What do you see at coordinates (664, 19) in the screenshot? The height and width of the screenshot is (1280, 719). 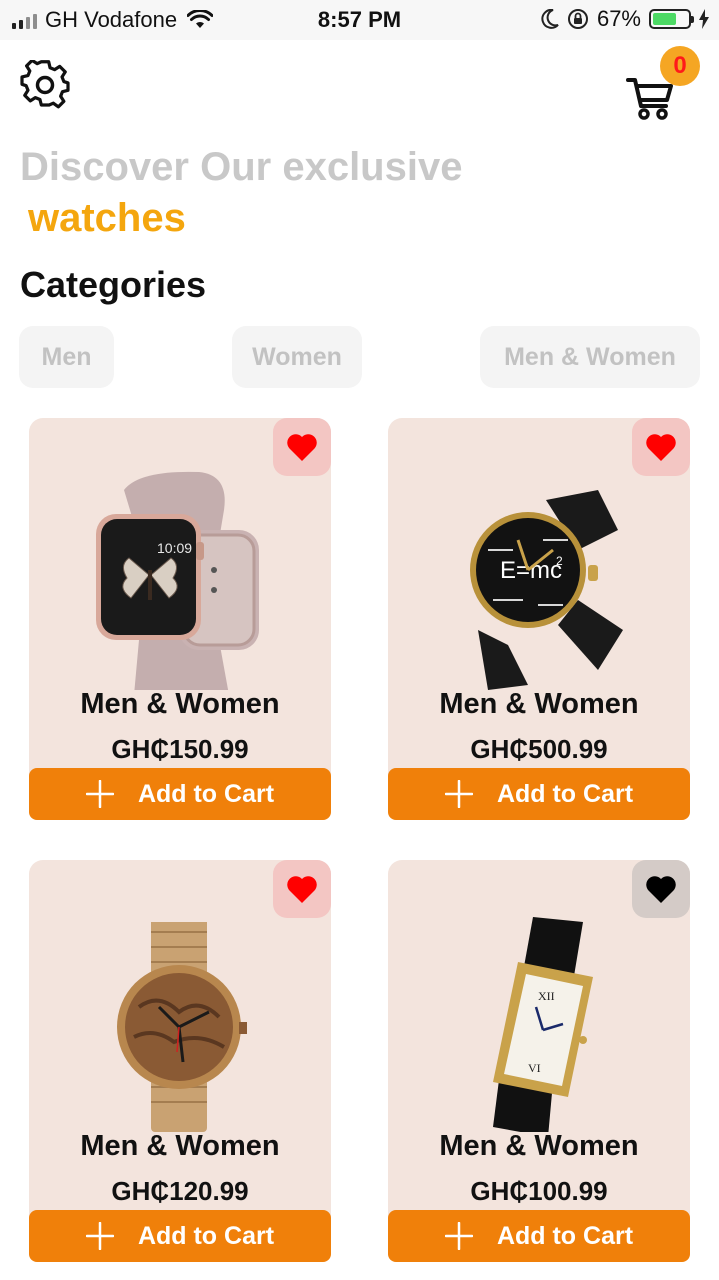 I see `battery-level` at bounding box center [664, 19].